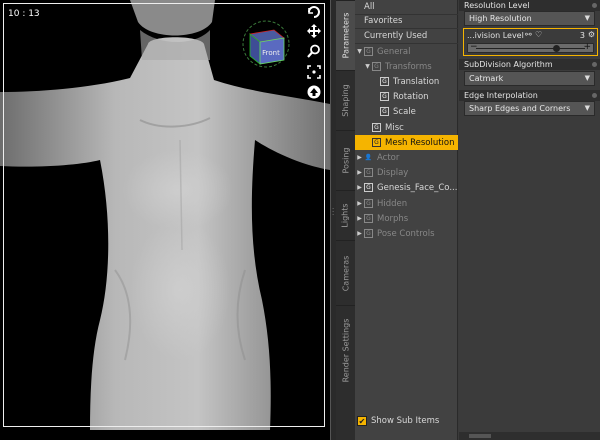 This screenshot has width=600, height=440. What do you see at coordinates (474, 47) in the screenshot?
I see `decrement-icon: −` at bounding box center [474, 47].